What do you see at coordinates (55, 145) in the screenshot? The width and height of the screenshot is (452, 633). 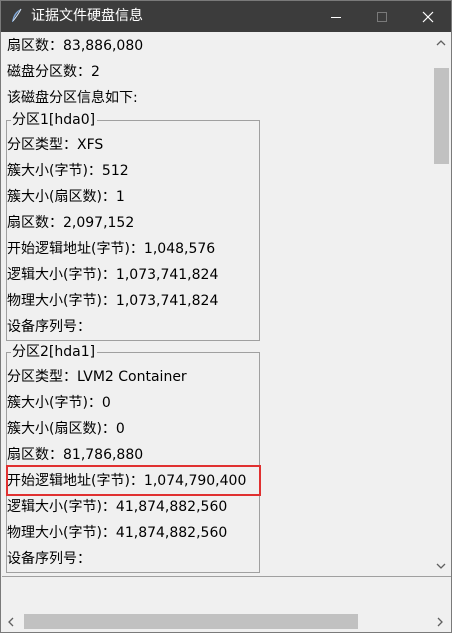 I see `partition-1-type: 分区类型：XFS` at bounding box center [55, 145].